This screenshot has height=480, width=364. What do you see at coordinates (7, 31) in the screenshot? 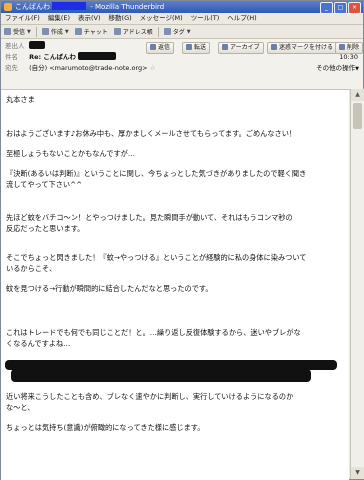
I see `get-mail-icon` at bounding box center [7, 31].